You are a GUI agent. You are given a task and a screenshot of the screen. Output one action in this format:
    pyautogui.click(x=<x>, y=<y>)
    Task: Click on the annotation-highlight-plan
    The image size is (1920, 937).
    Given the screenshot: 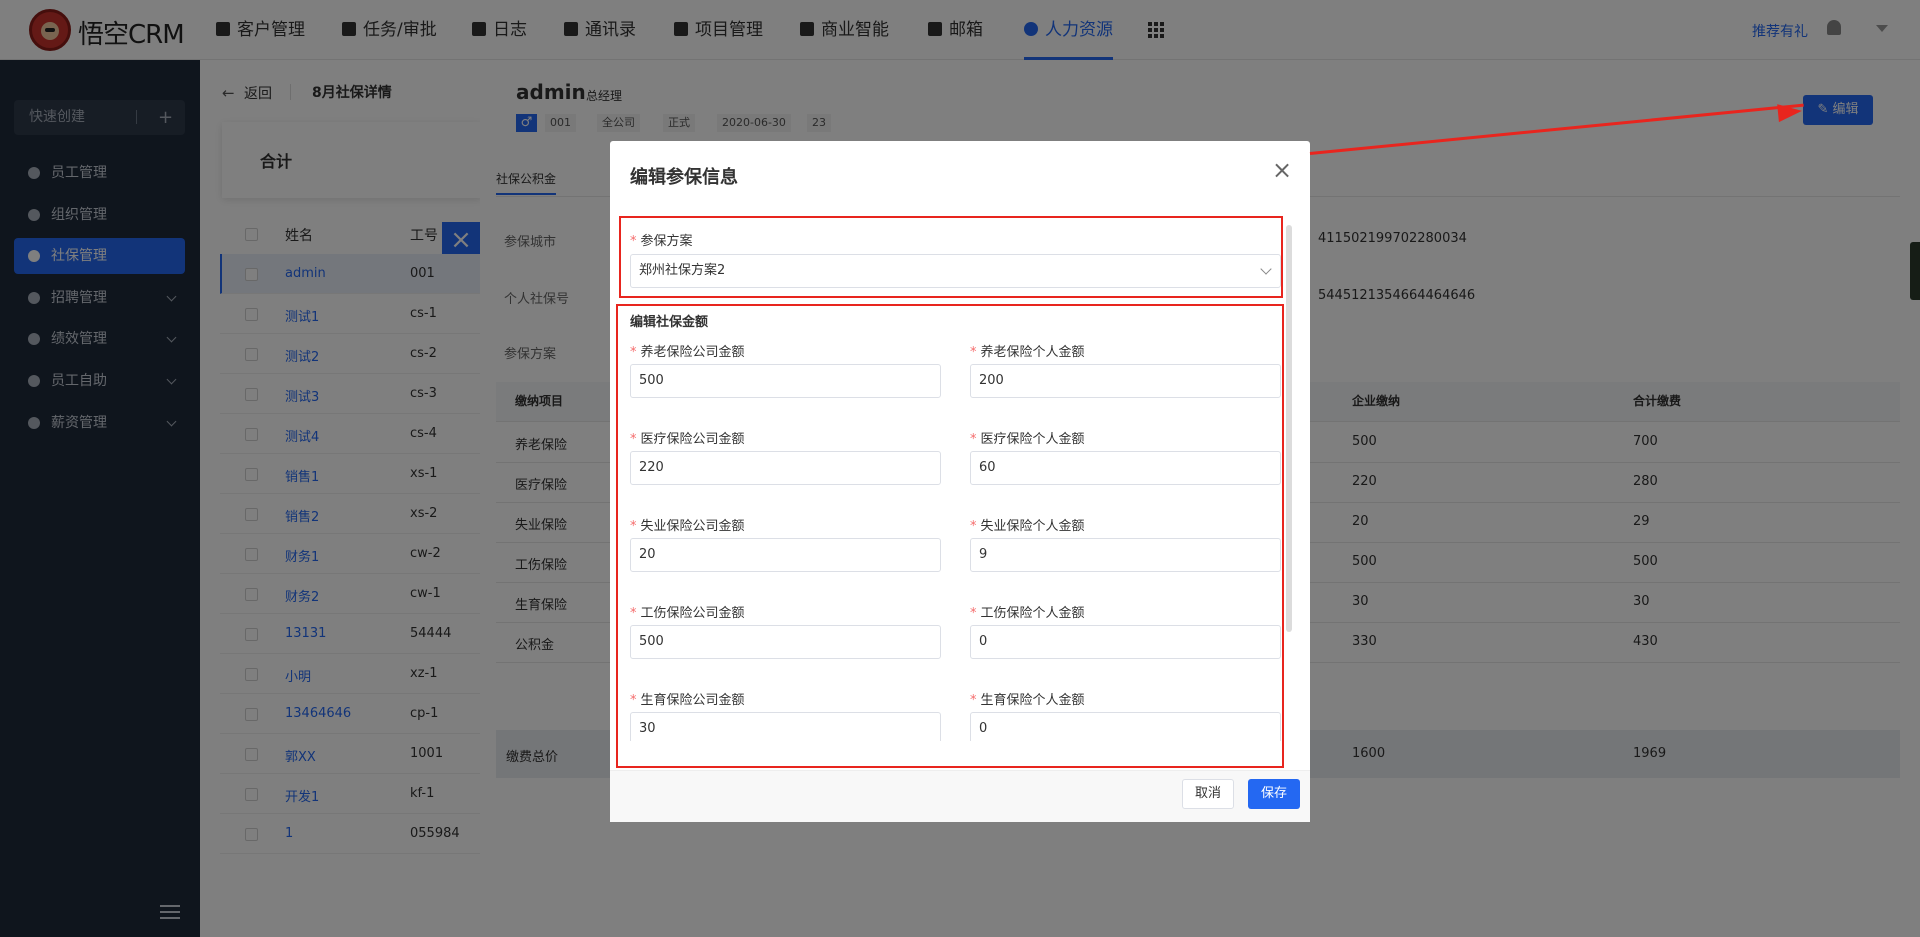 What is the action you would take?
    pyautogui.click(x=951, y=257)
    